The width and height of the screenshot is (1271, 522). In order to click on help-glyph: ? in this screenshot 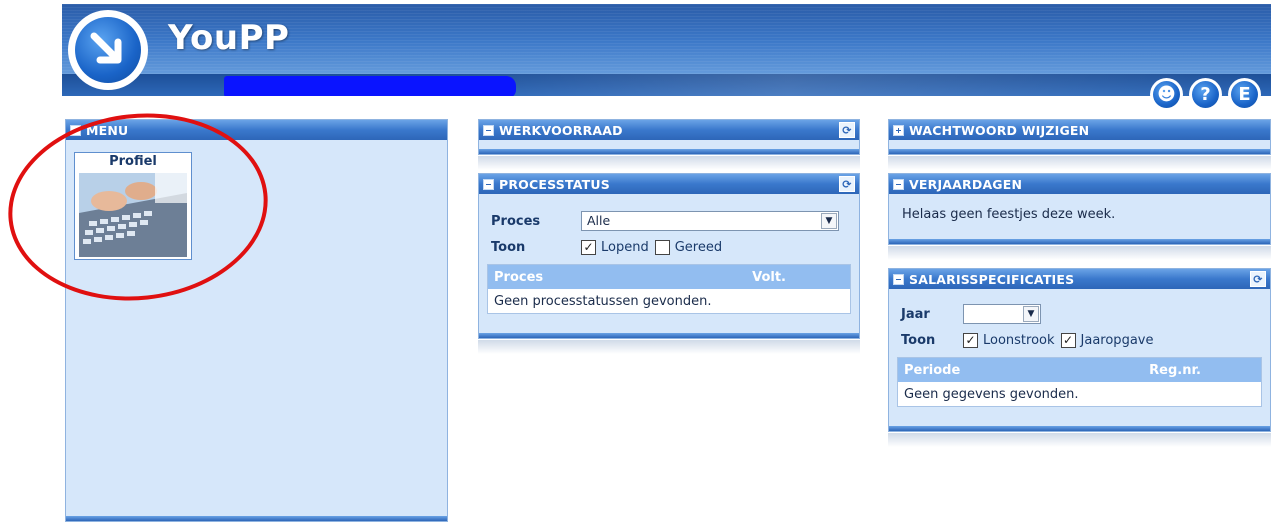, I will do `click(1205, 94)`.